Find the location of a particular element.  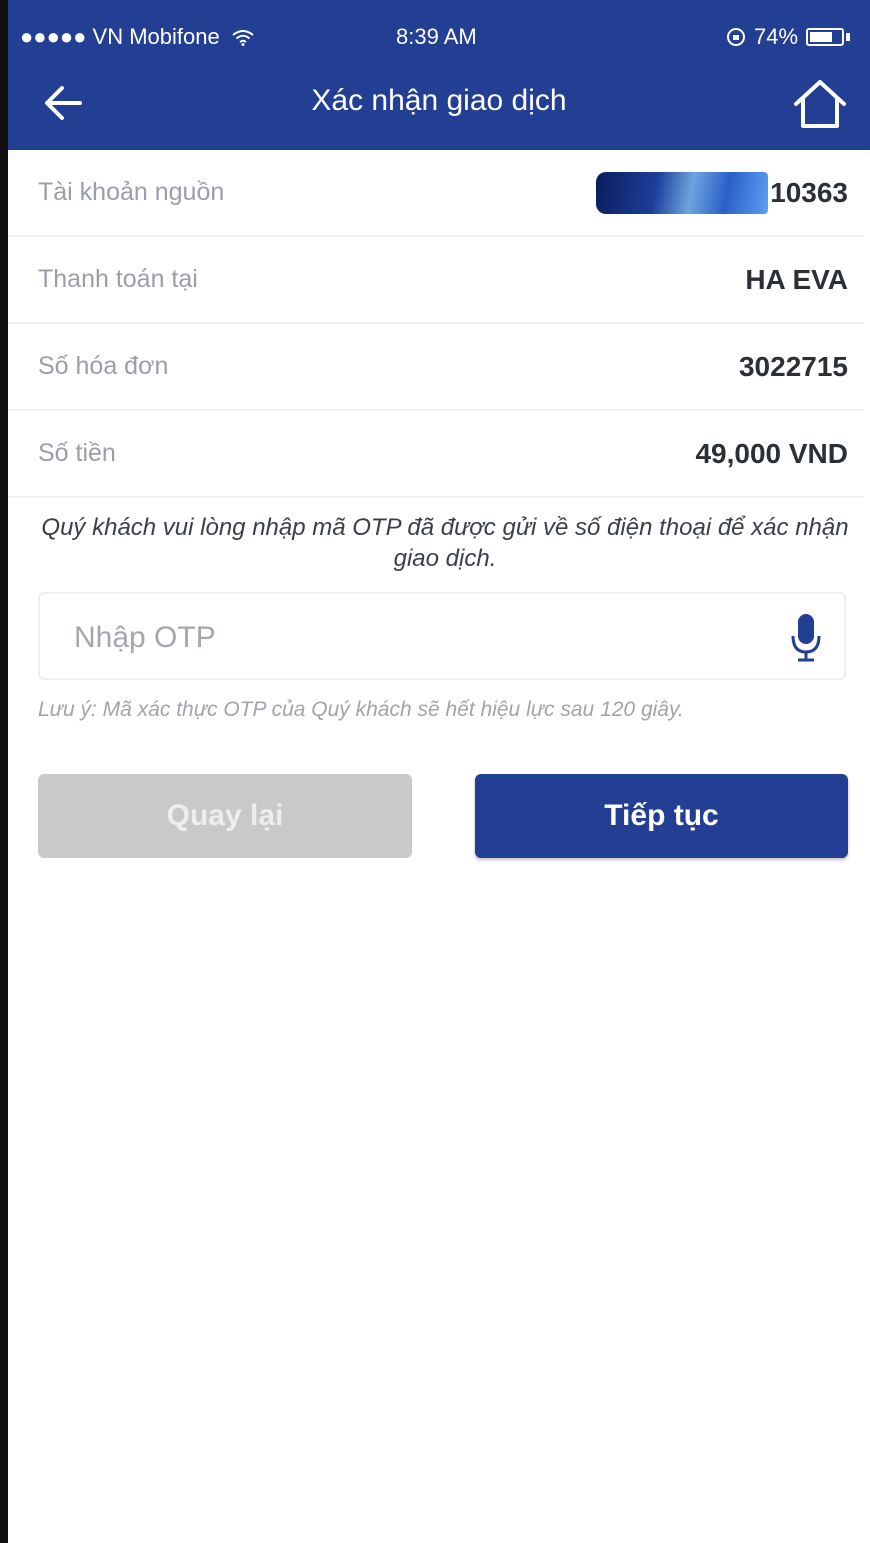

microphone-icon is located at coordinates (806, 638).